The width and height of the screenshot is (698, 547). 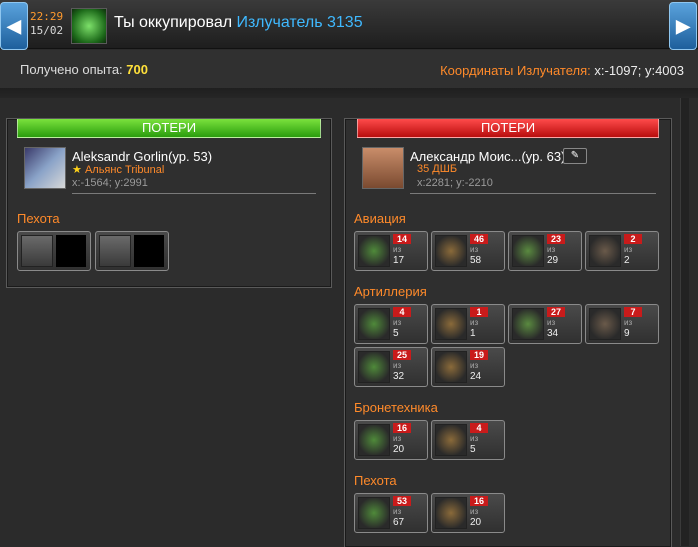 What do you see at coordinates (437, 169) in the screenshot?
I see `defender-alliance: 35 ДШБ` at bounding box center [437, 169].